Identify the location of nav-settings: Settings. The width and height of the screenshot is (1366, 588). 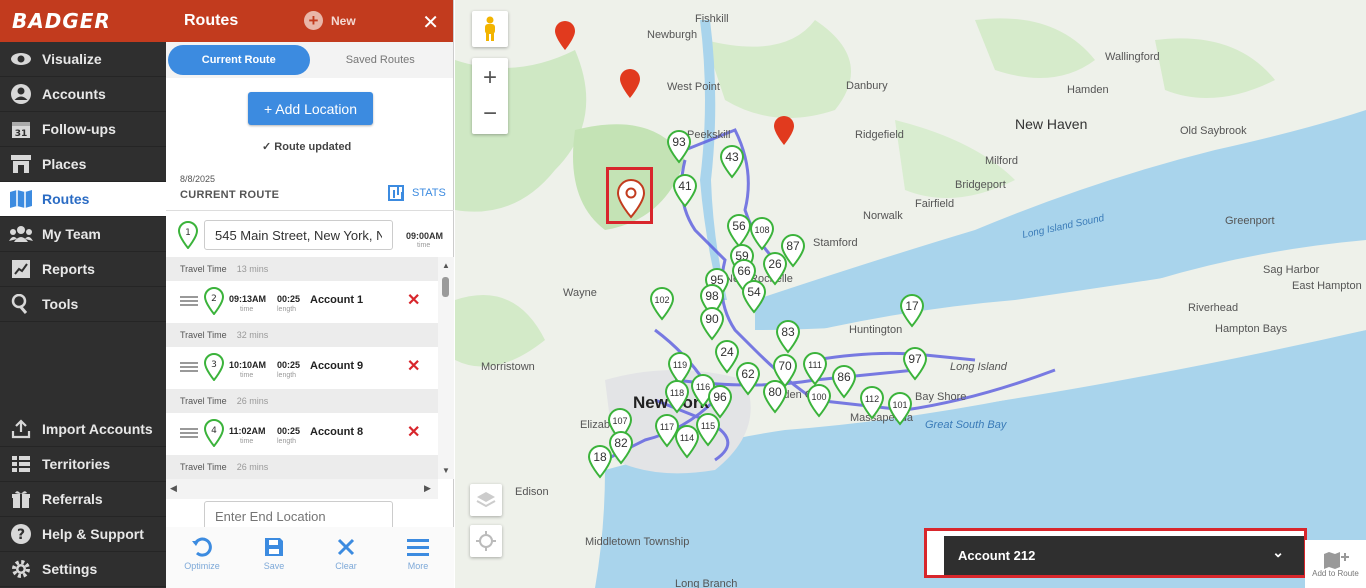
(83, 569).